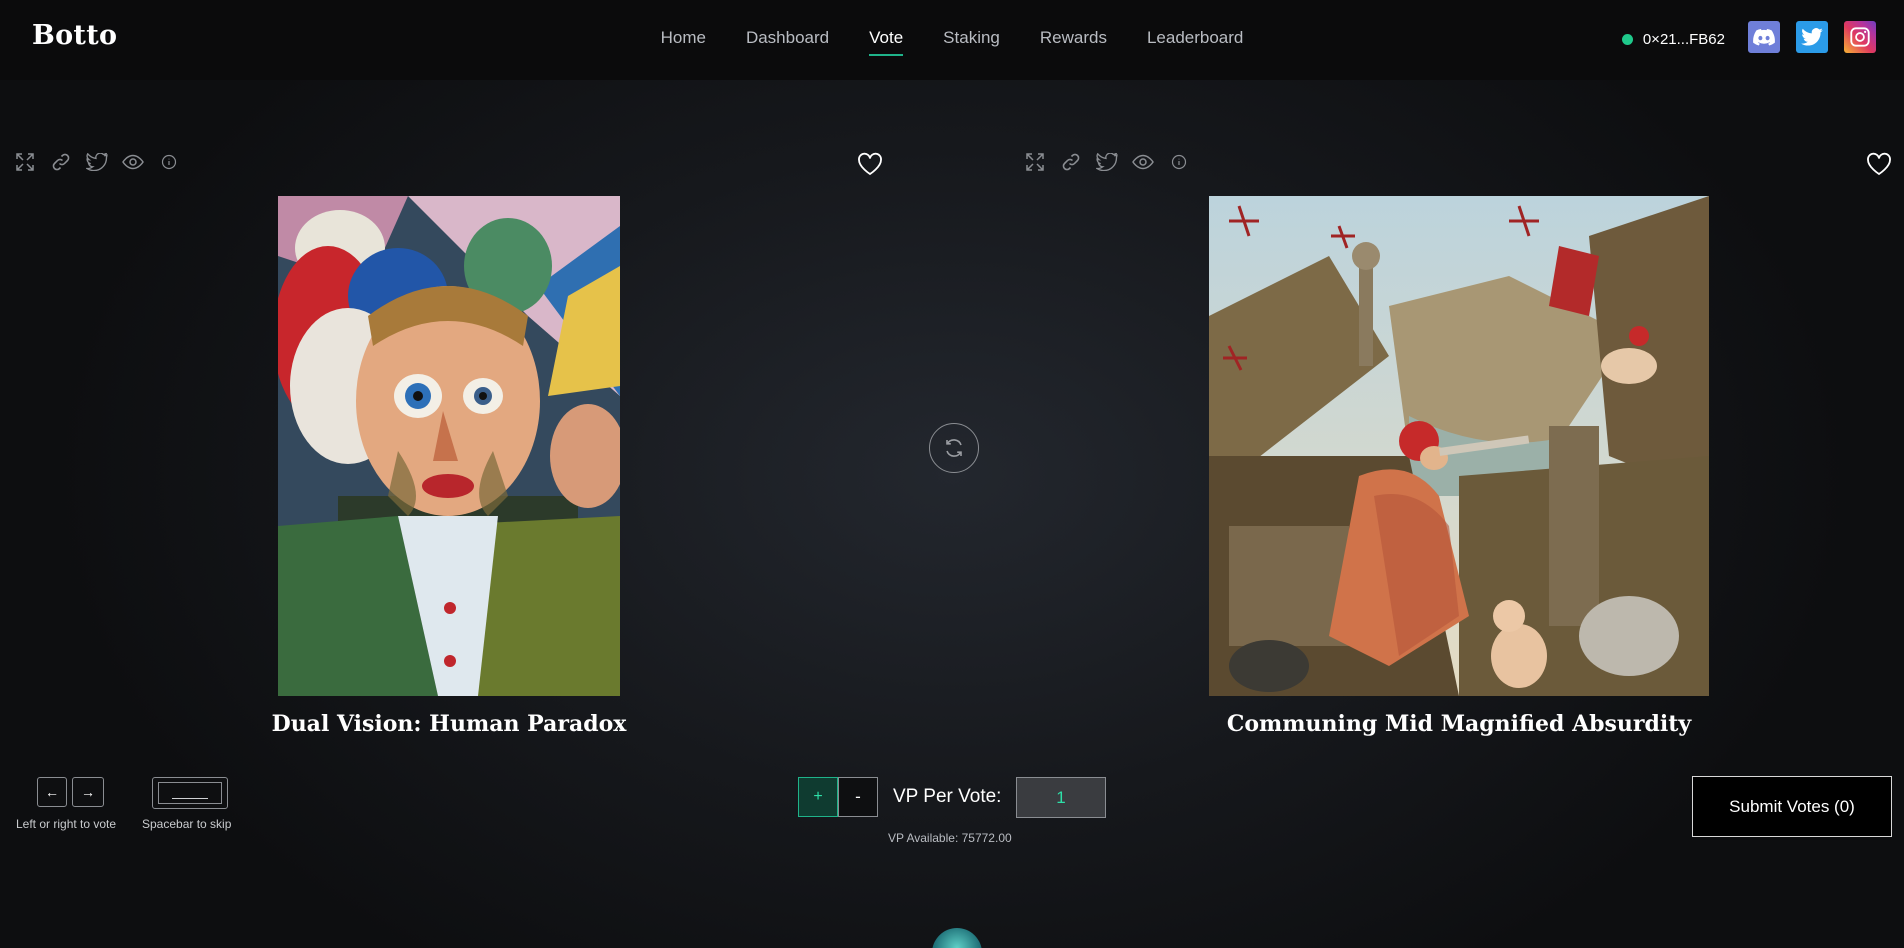  I want to click on left-art-toolbar, so click(97, 162).